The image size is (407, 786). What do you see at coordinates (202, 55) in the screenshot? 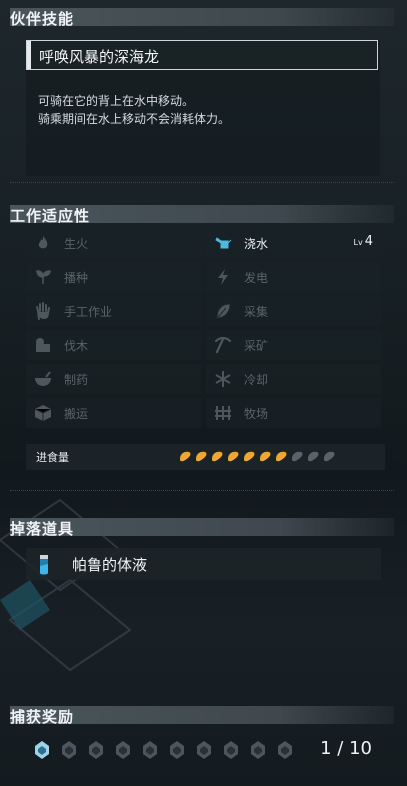
I see `skill-name-box: 呼唤风暴的深海龙` at bounding box center [202, 55].